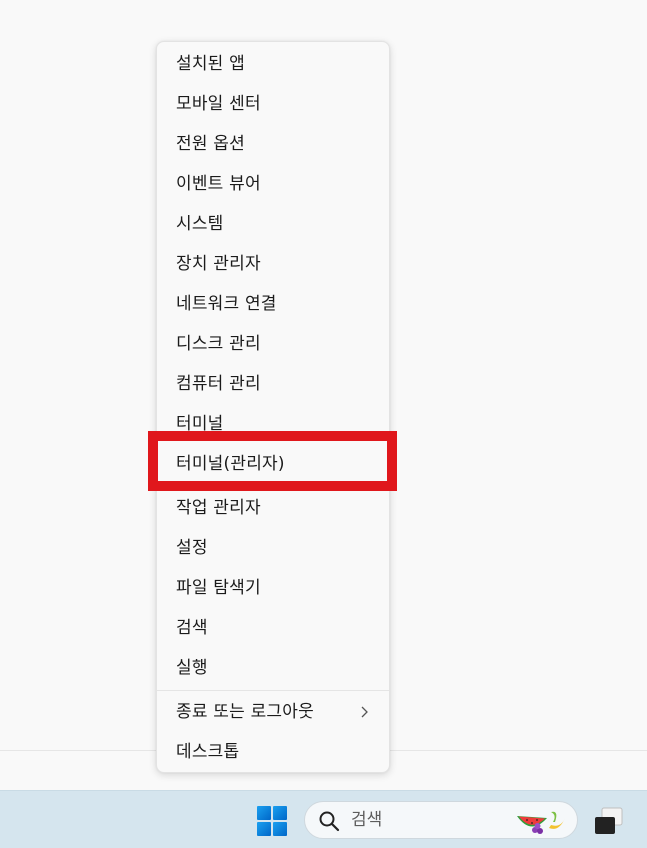 Image resolution: width=647 pixels, height=848 pixels. I want to click on menu-separator, so click(273, 690).